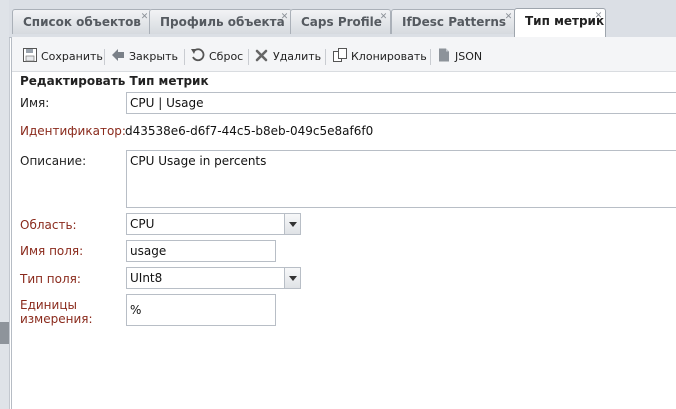 The width and height of the screenshot is (676, 409). I want to click on json-label: JSON, so click(469, 56).